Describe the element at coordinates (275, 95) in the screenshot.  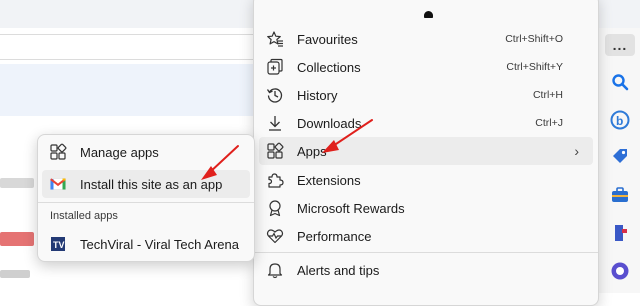
I see `history-icon` at that location.